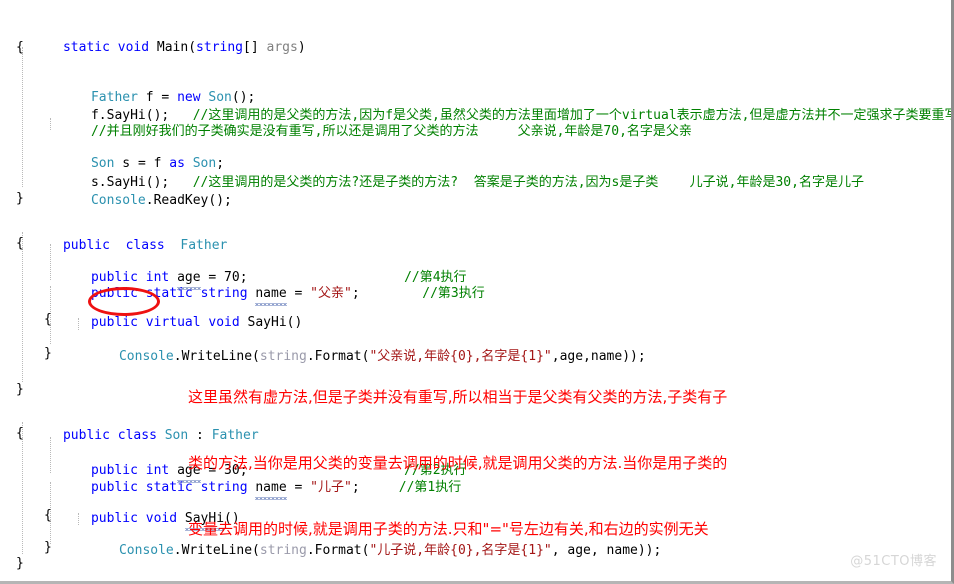 This screenshot has height=584, width=954. What do you see at coordinates (220, 47) in the screenshot?
I see `token-keyword: string` at bounding box center [220, 47].